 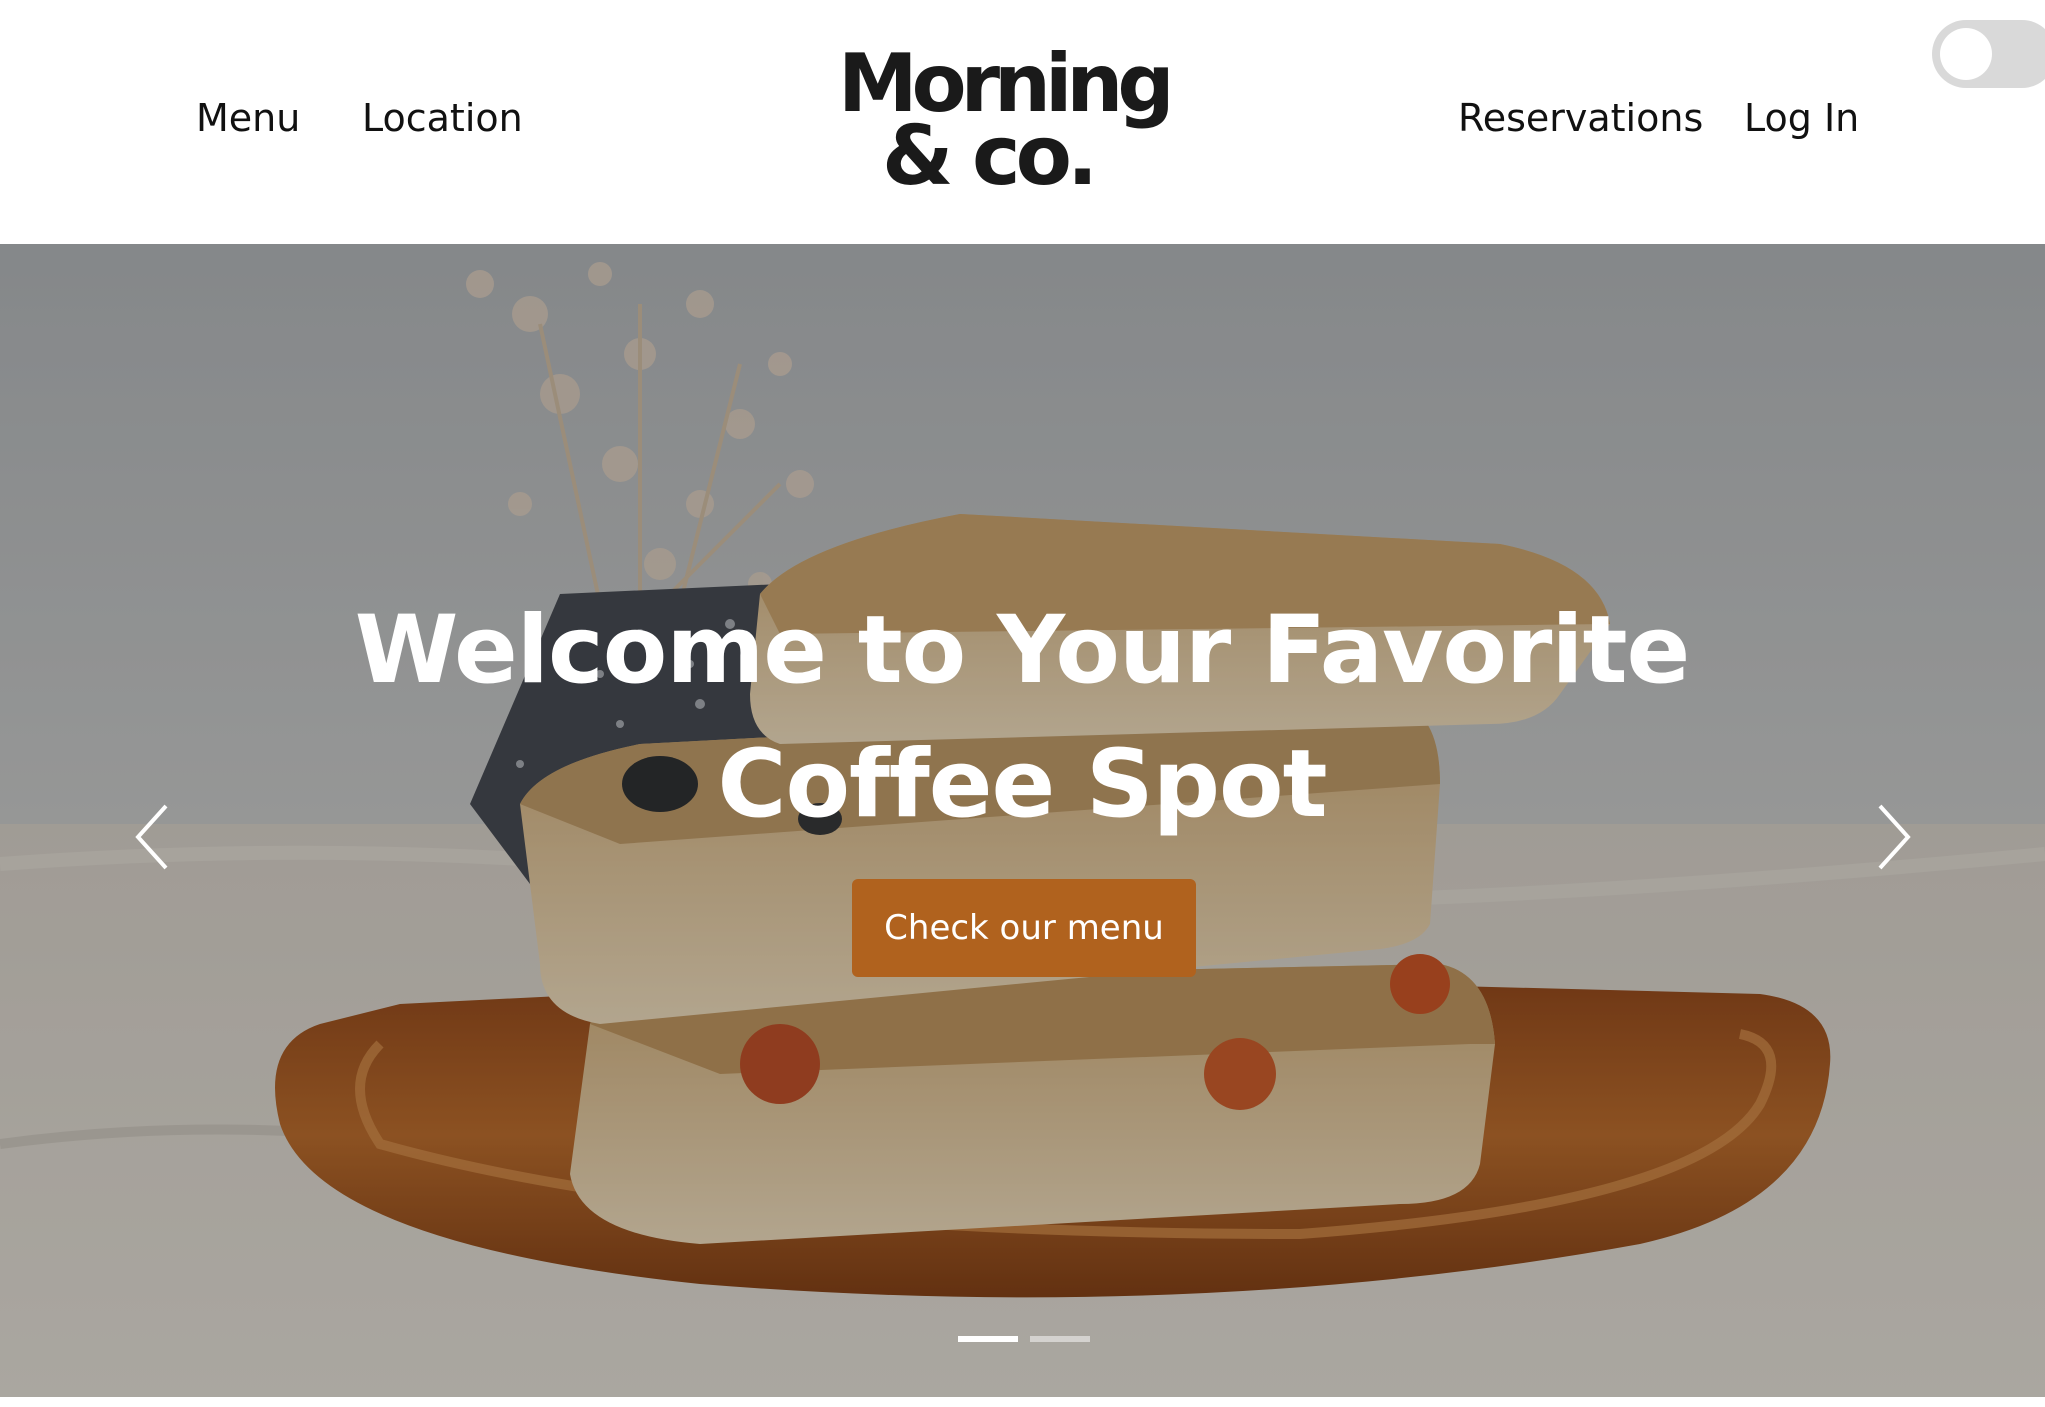 I want to click on toggle-knob, so click(x=1966, y=54).